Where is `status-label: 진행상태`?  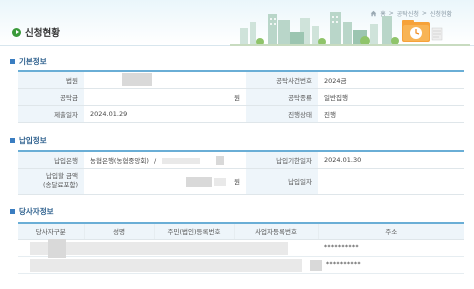 status-label: 진행상태 is located at coordinates (282, 114).